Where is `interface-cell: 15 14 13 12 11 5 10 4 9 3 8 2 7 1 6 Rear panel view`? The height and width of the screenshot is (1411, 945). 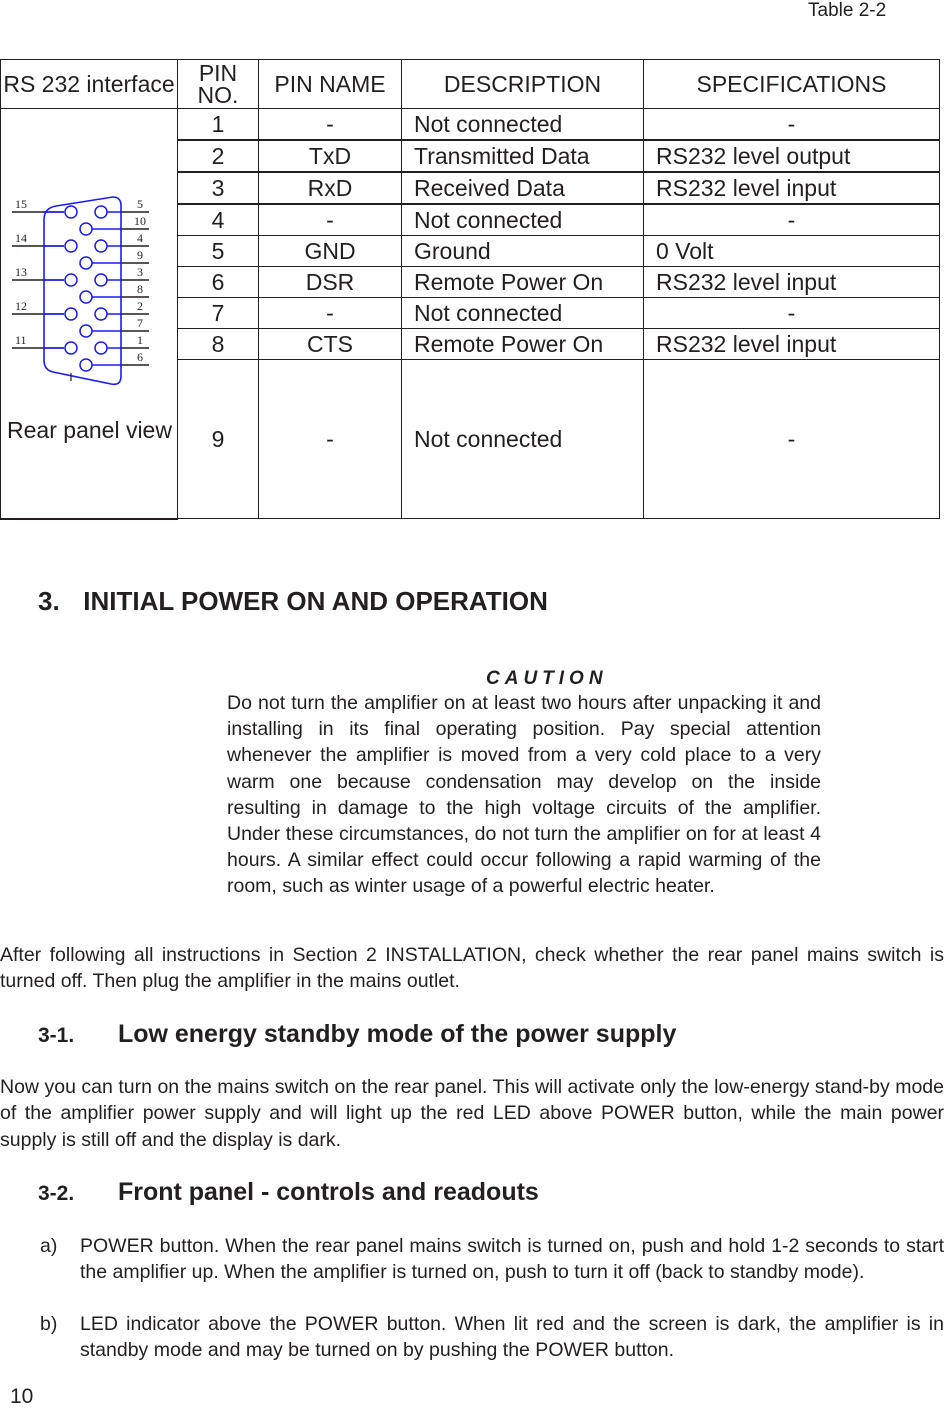 interface-cell: 15 14 13 12 11 5 10 4 9 3 8 2 7 1 6 Rear panel view is located at coordinates (89, 314).